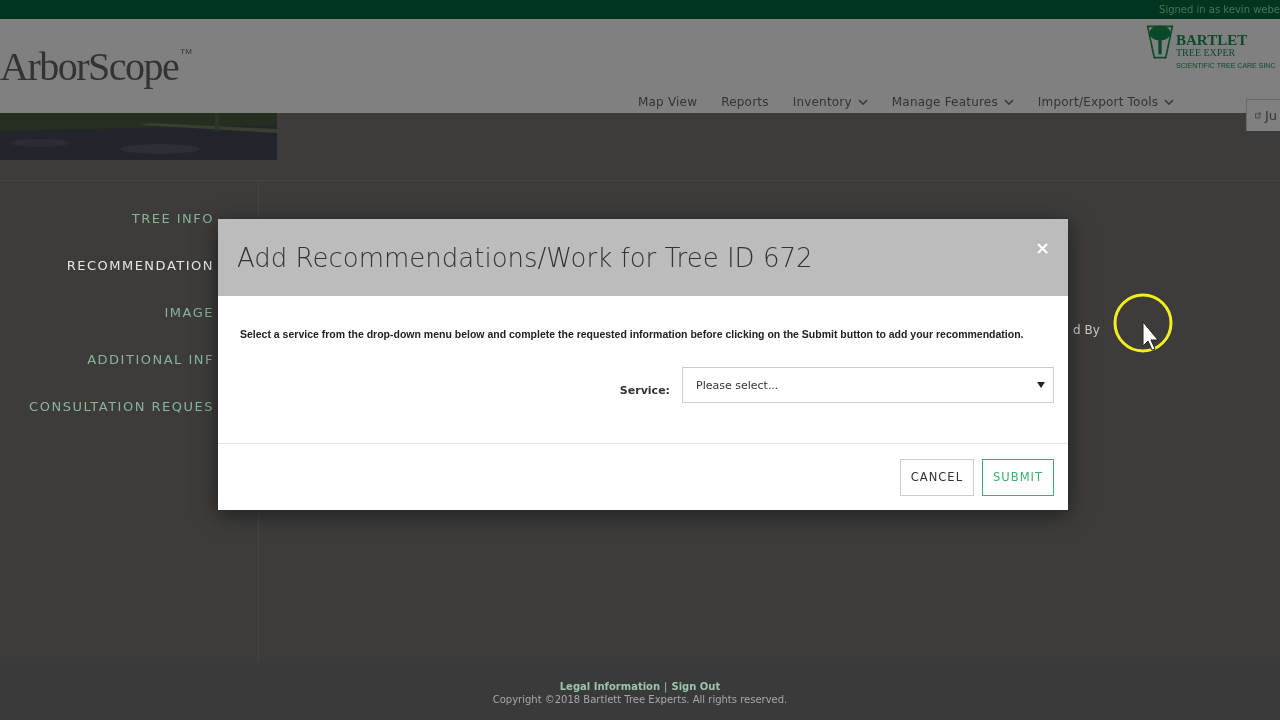 This screenshot has height=720, width=1280. Describe the element at coordinates (610, 686) in the screenshot. I see `footer-link: Legal Information` at that location.